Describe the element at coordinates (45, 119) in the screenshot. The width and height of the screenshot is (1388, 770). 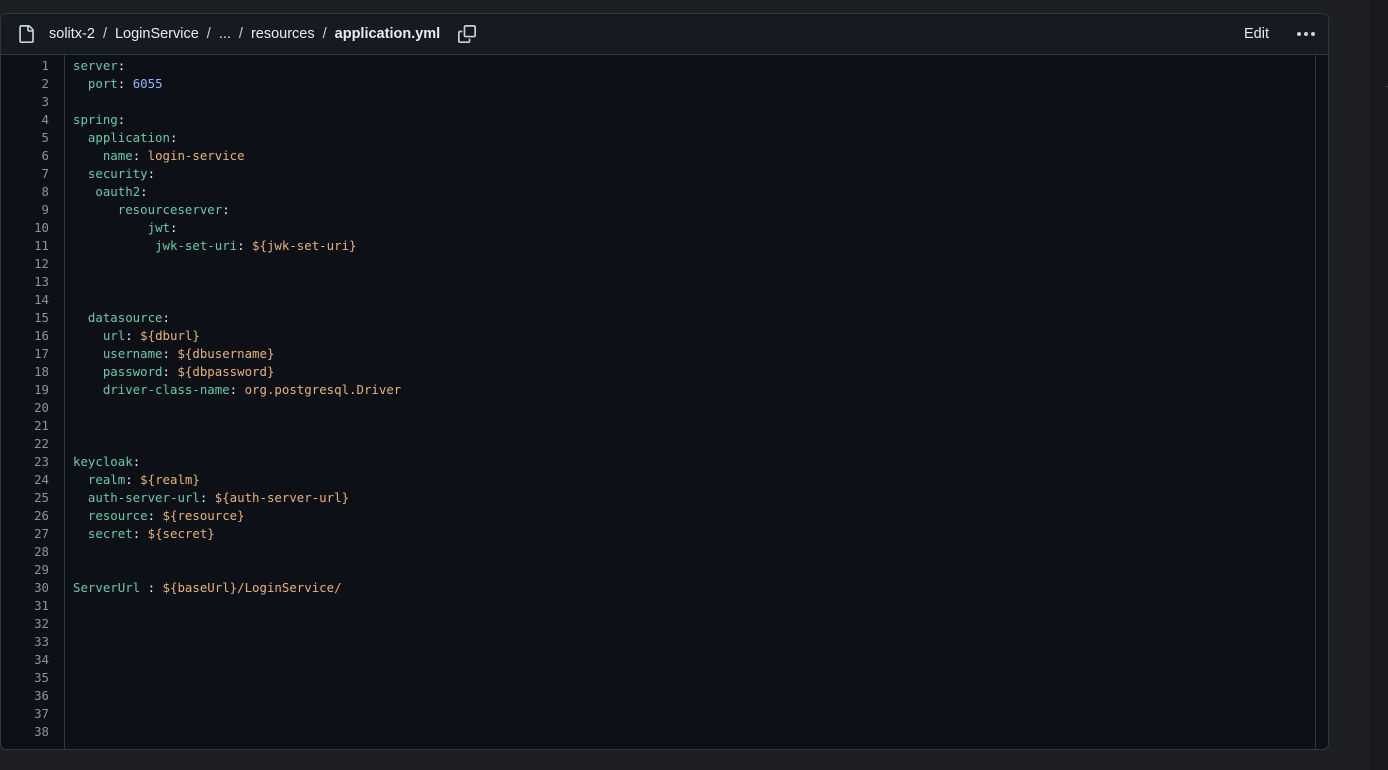
I see `line-number: 4` at that location.